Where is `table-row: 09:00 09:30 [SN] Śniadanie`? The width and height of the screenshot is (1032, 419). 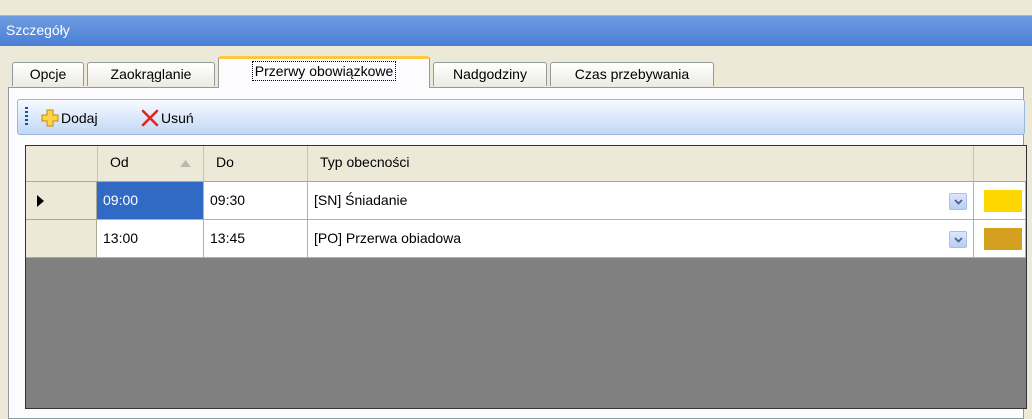
table-row: 09:00 09:30 [SN] Śniadanie is located at coordinates (526, 201).